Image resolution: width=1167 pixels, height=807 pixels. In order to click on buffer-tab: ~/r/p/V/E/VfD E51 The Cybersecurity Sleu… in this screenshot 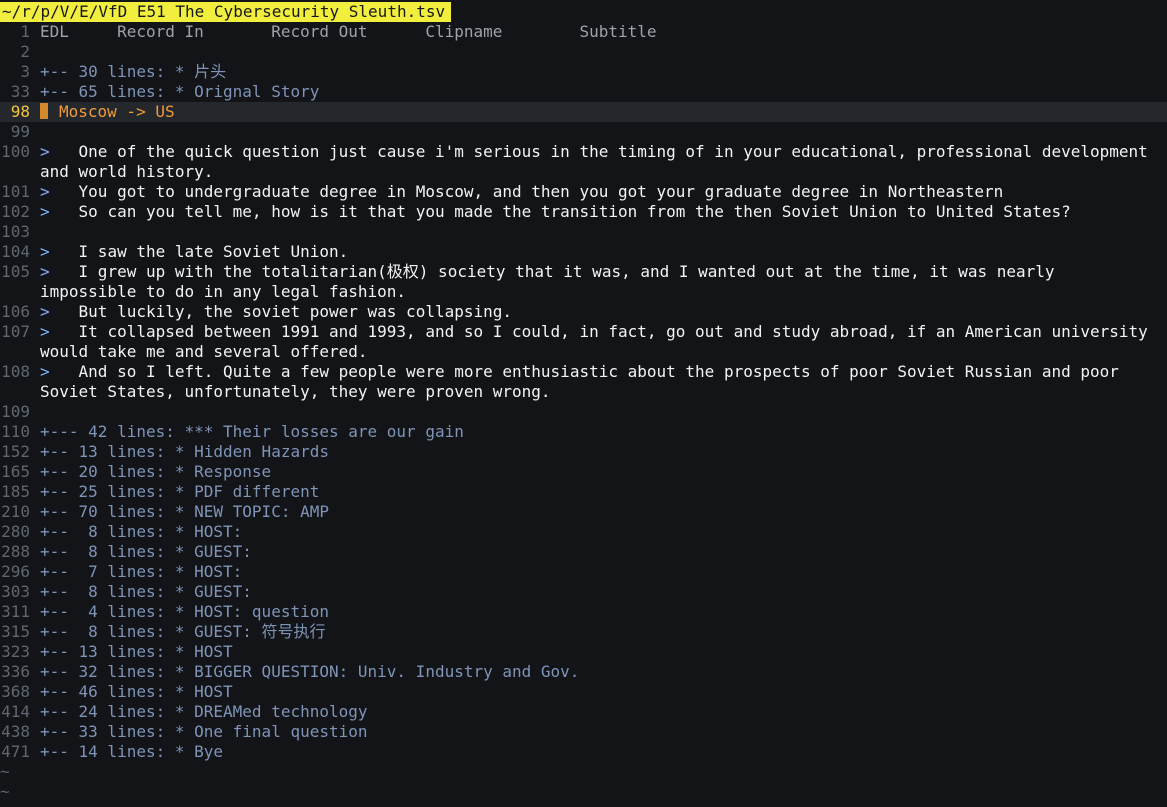, I will do `click(226, 12)`.